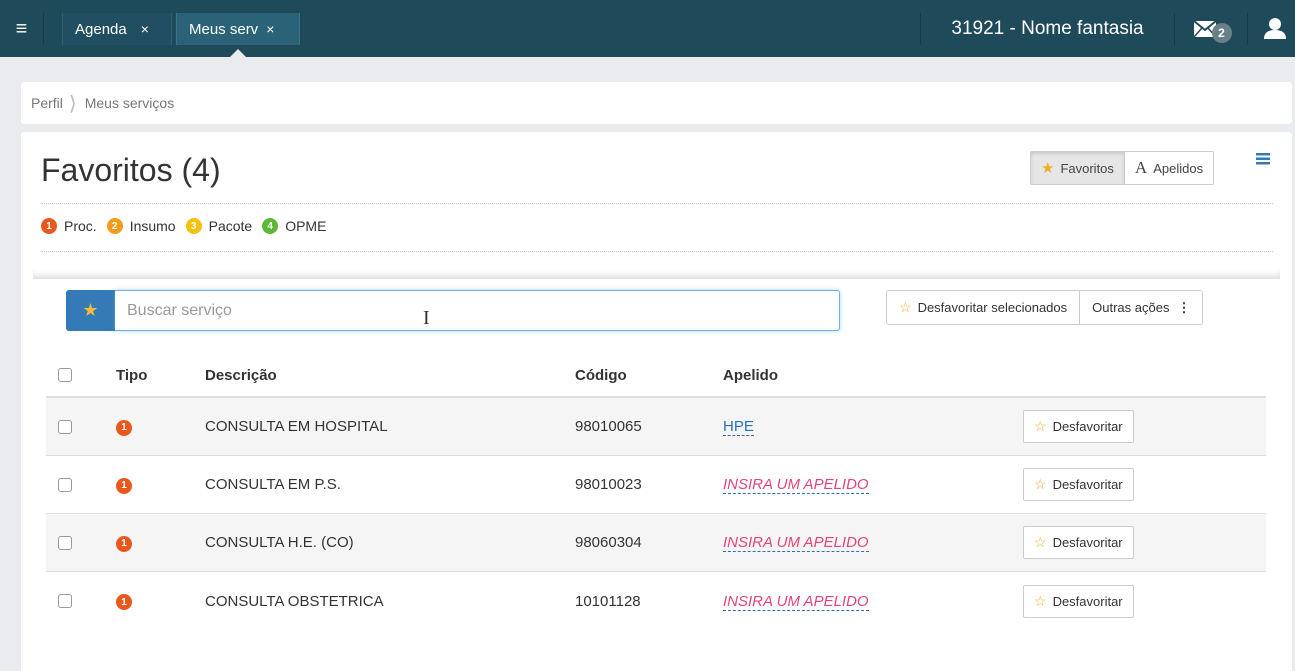  I want to click on unfavorite-selected-button: ☆ Desfavoritar selecionados, so click(984, 307).